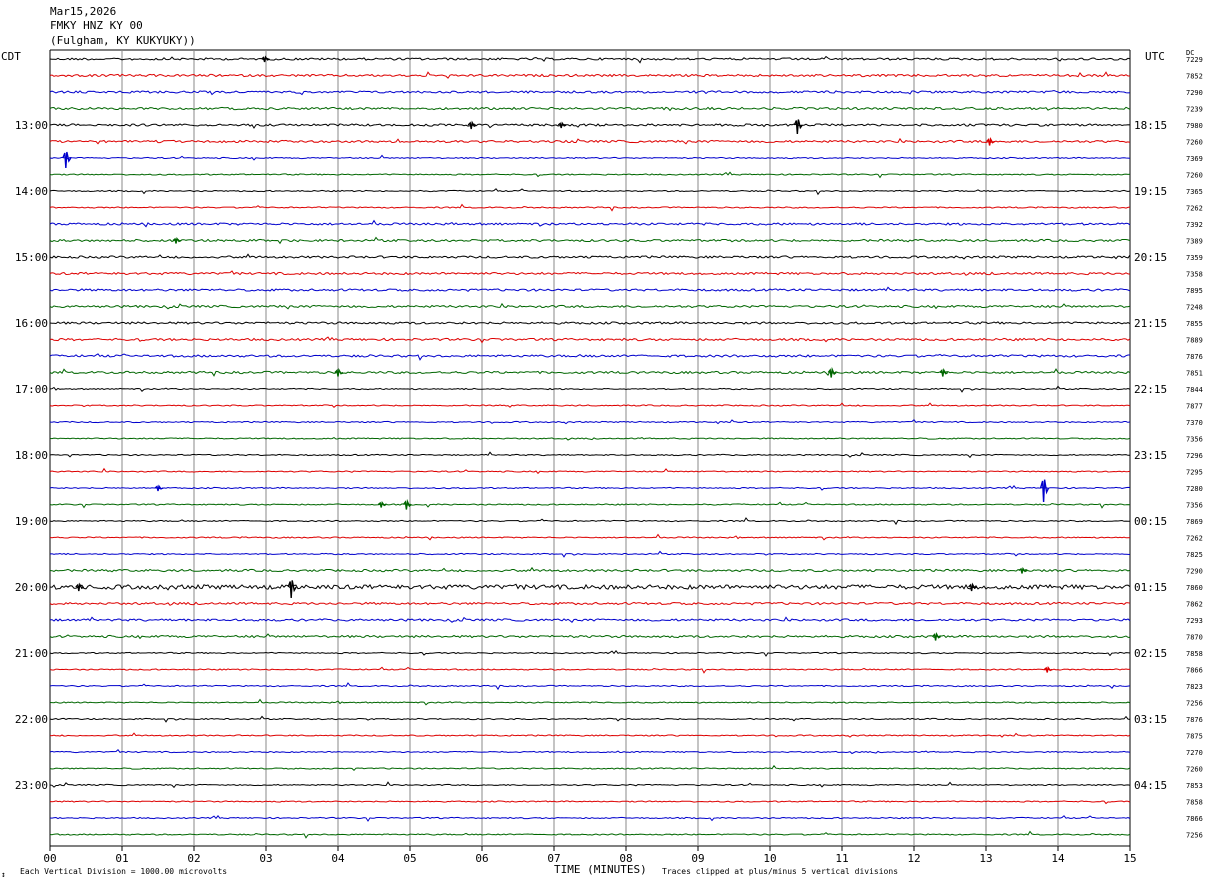 The height and width of the screenshot is (886, 1210). I want to click on left-hour-label: 21:00, so click(31, 653).